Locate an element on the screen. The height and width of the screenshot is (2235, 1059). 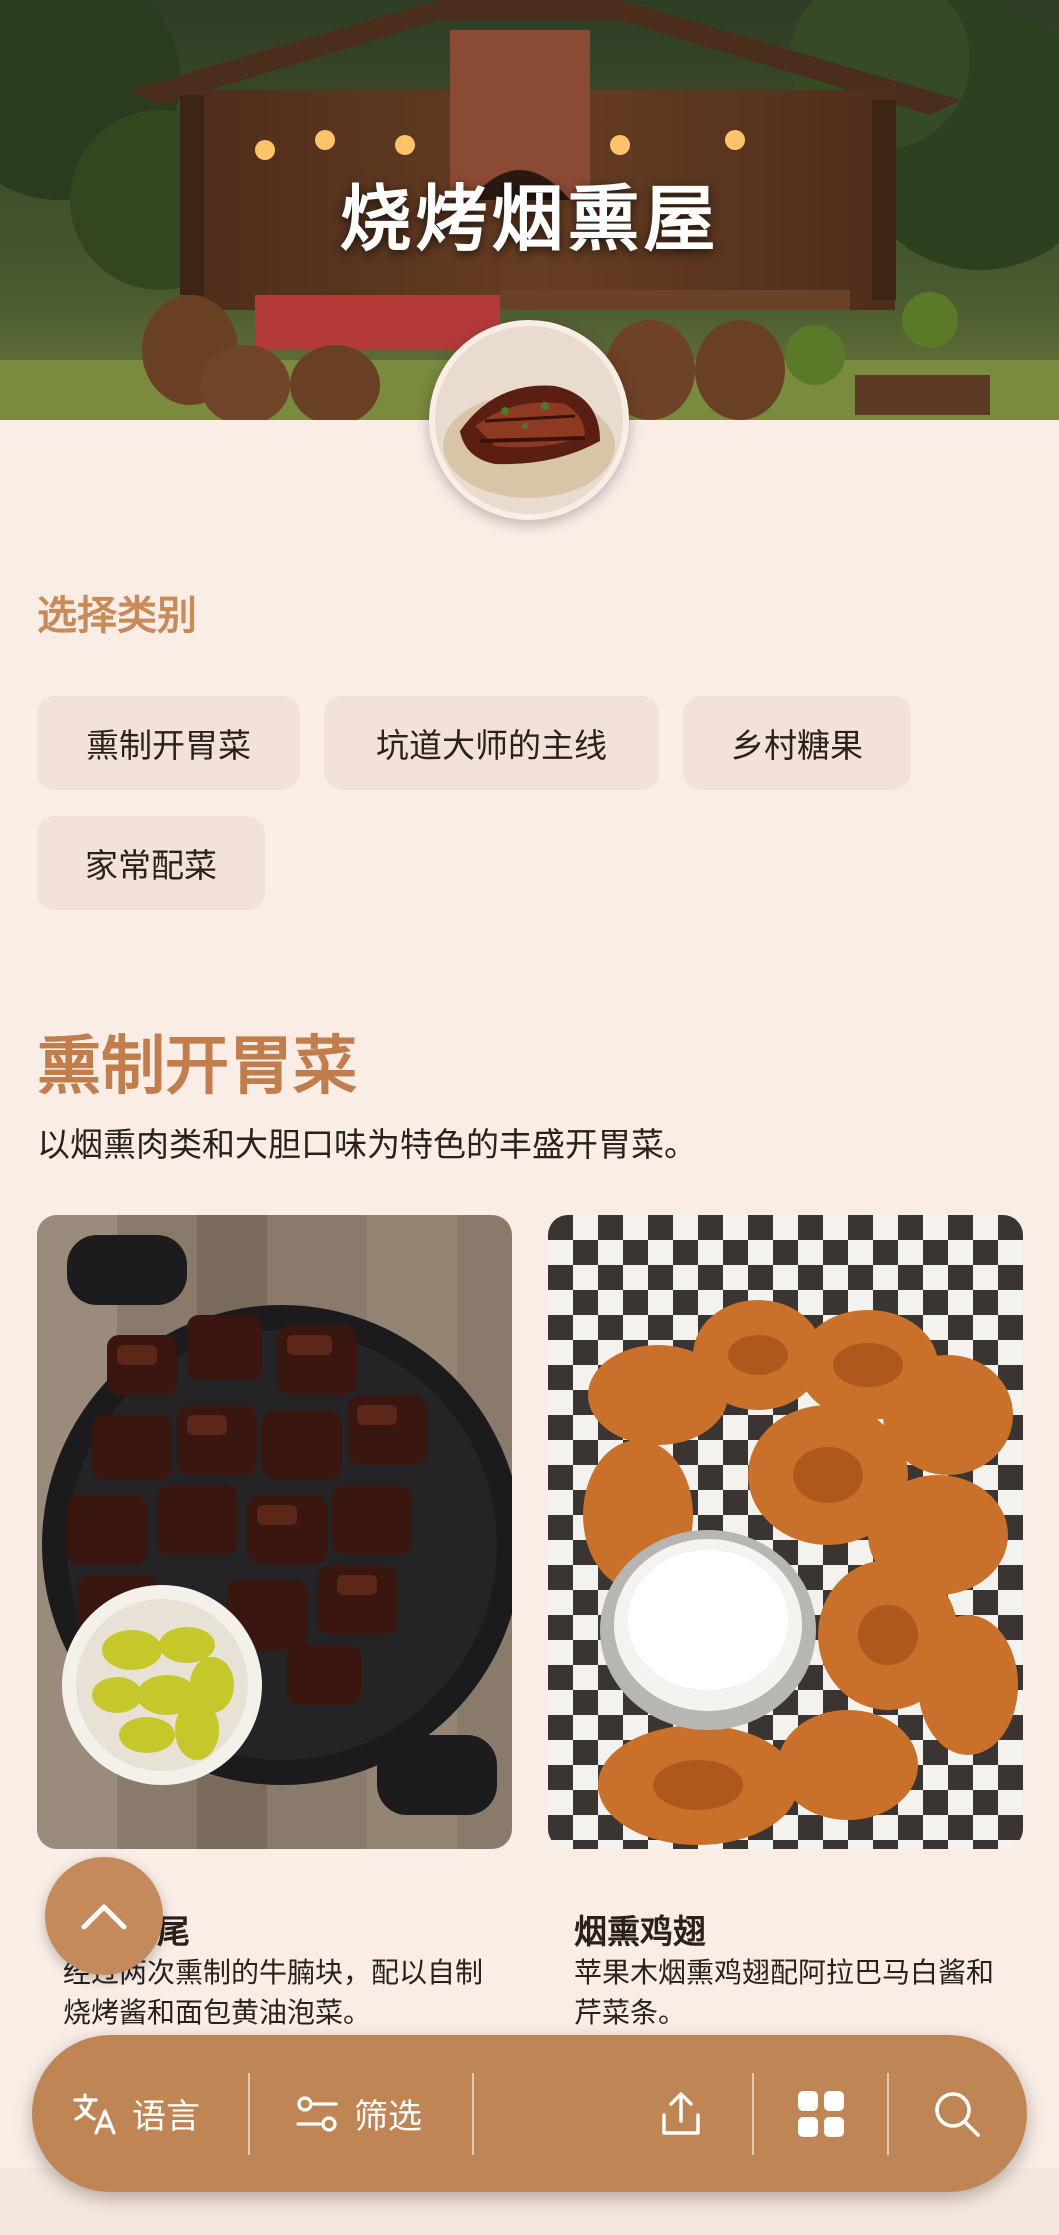
filter-icon is located at coordinates (317, 2113).